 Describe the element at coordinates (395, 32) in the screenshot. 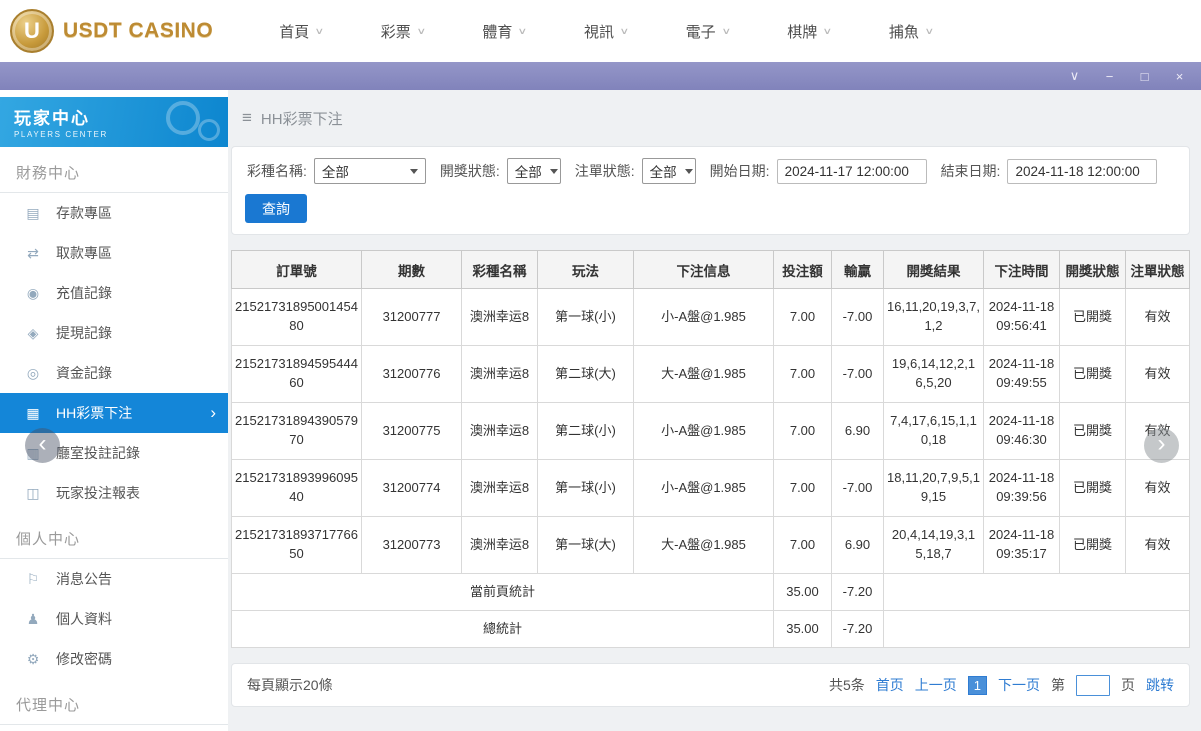

I see `nav-label: 彩票` at that location.